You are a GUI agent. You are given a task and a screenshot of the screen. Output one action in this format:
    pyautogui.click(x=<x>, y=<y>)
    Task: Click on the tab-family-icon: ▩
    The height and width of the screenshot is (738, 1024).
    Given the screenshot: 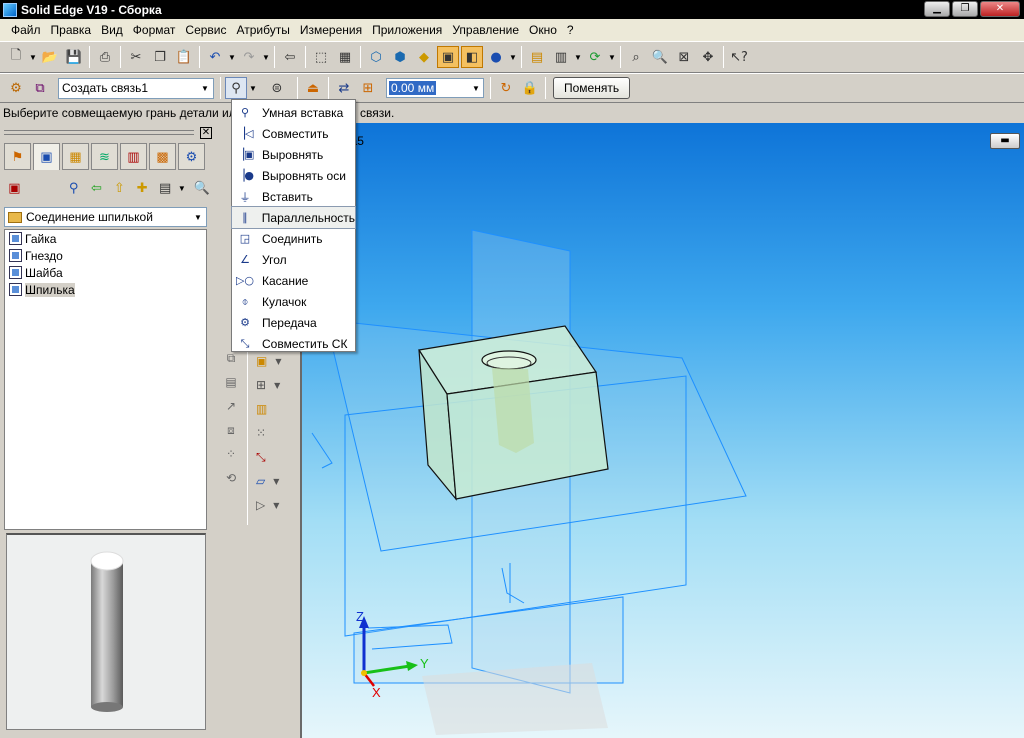 What is the action you would take?
    pyautogui.click(x=162, y=156)
    